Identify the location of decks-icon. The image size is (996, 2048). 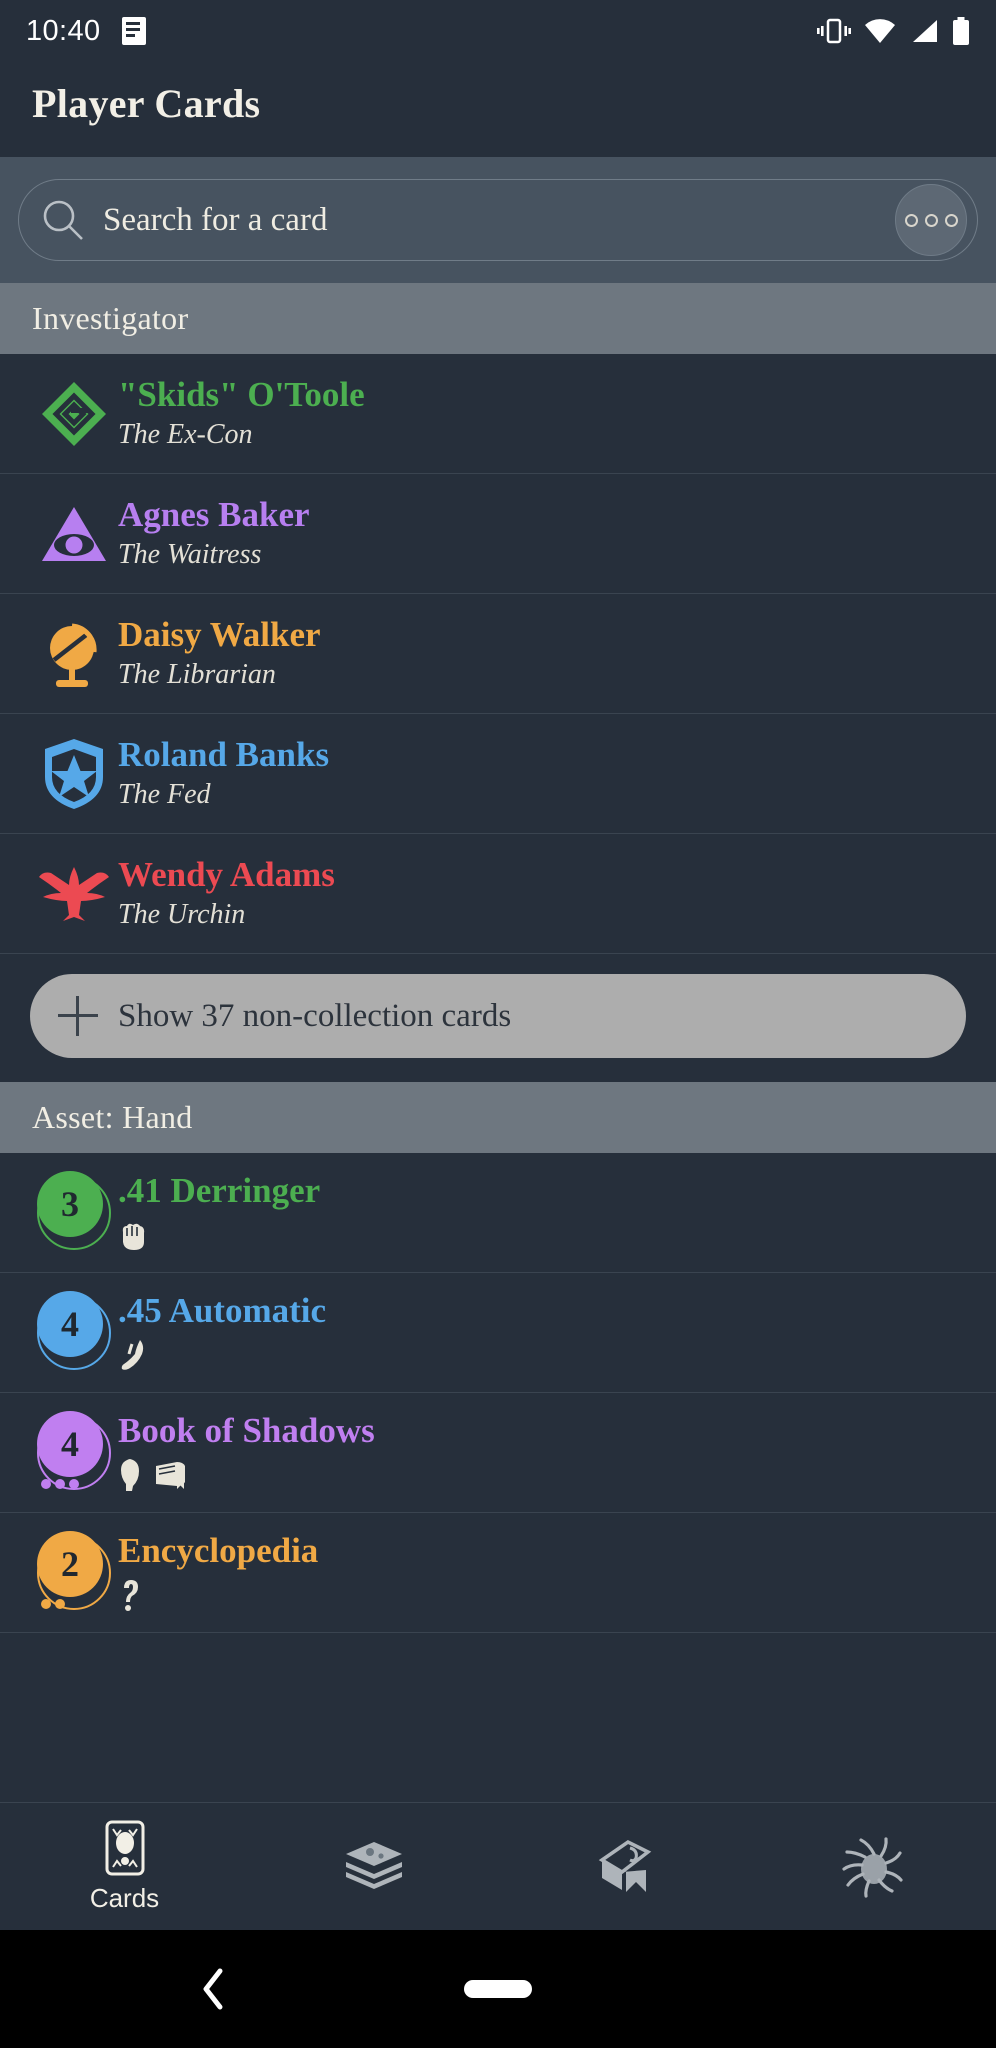
(373, 1865).